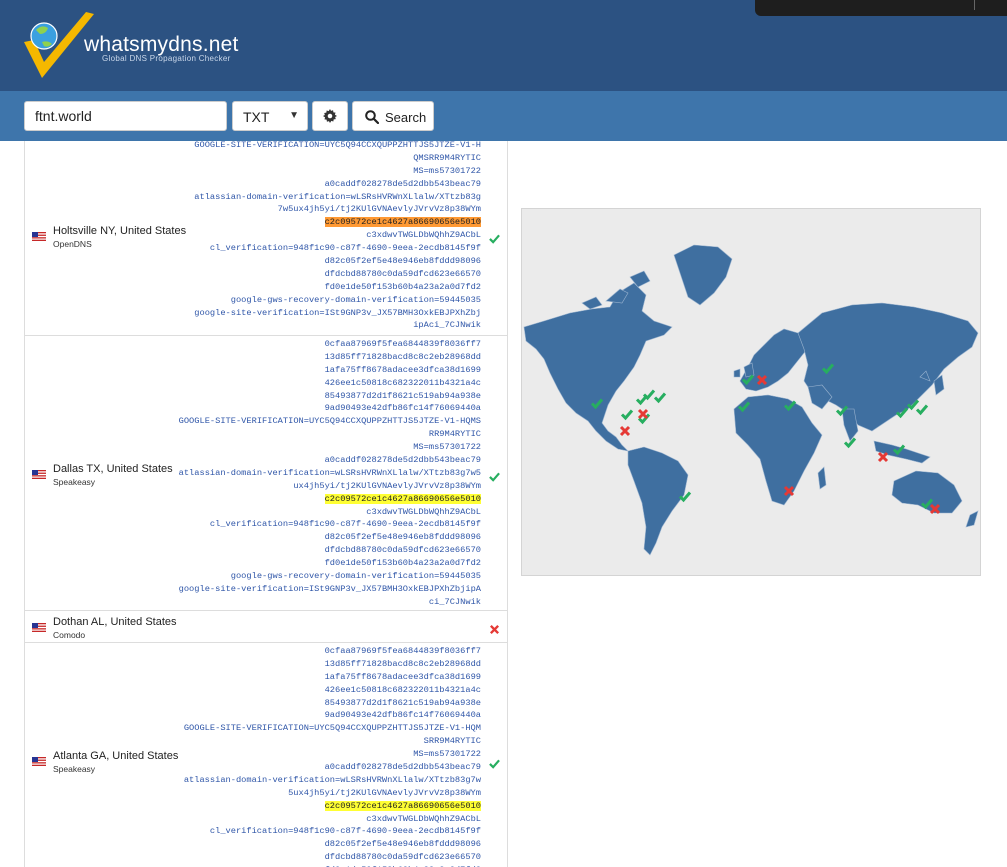 The width and height of the screenshot is (1007, 867). I want to click on search-button: Search, so click(393, 116).